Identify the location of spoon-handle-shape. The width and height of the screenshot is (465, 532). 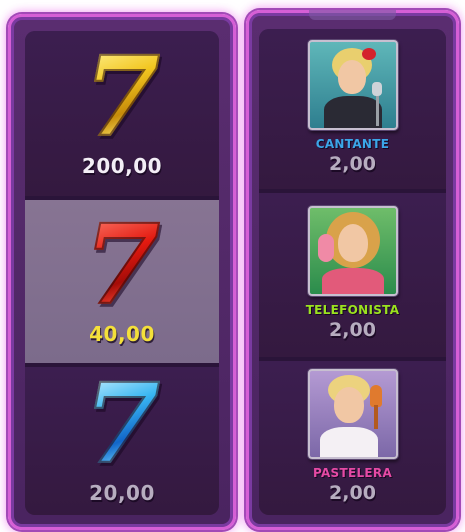
(375, 416).